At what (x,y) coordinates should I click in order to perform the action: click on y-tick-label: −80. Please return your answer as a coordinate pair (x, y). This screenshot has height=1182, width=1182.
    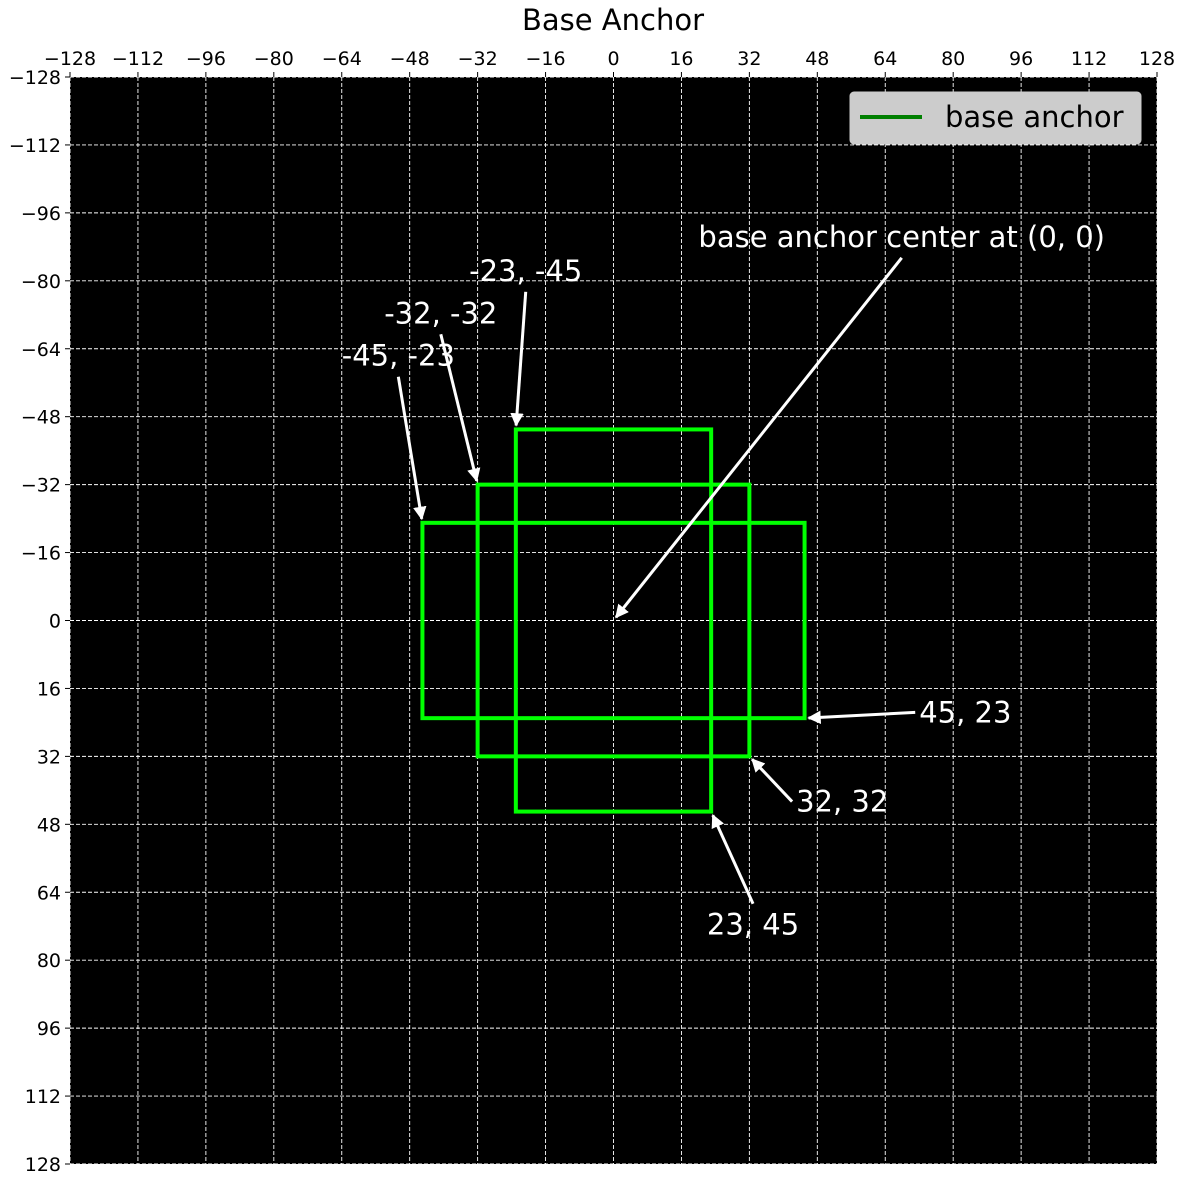
    Looking at the image, I should click on (41, 282).